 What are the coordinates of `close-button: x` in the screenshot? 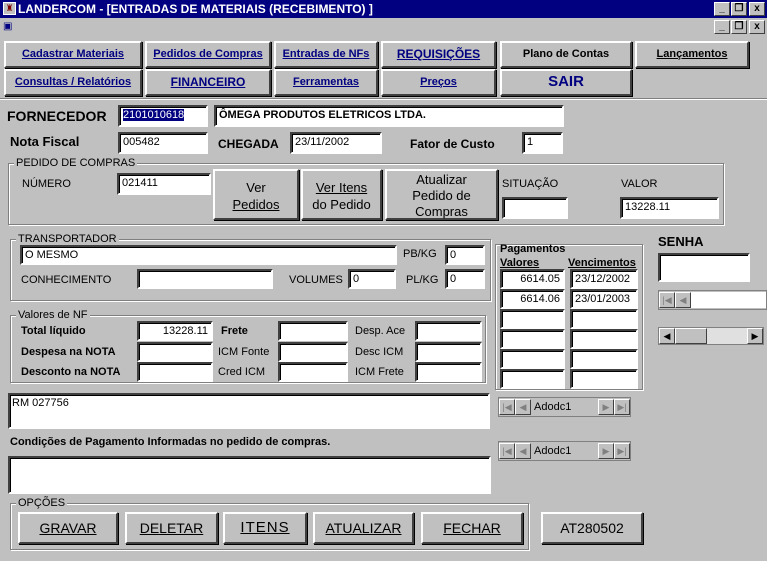 It's located at (757, 9).